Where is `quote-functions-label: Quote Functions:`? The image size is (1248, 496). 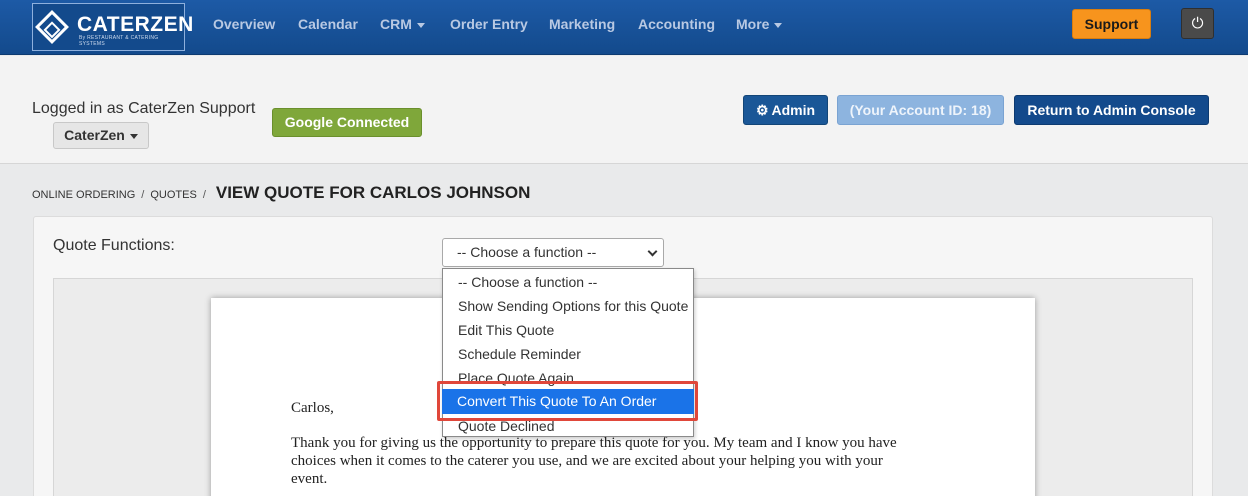 quote-functions-label: Quote Functions: is located at coordinates (114, 245).